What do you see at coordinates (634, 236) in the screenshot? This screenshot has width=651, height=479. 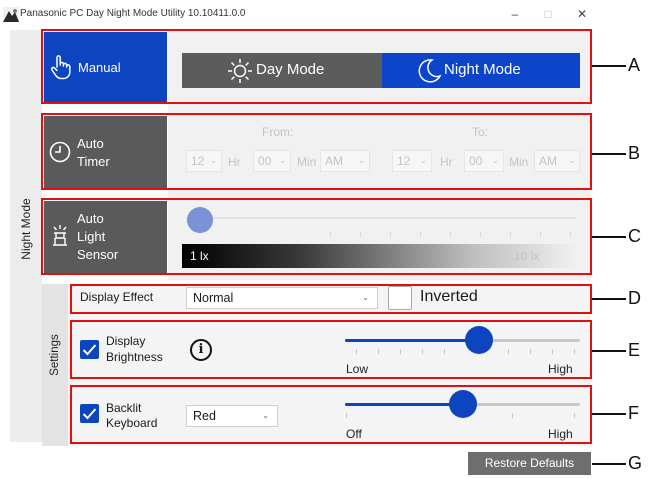 I see `callout-letter-c: C` at bounding box center [634, 236].